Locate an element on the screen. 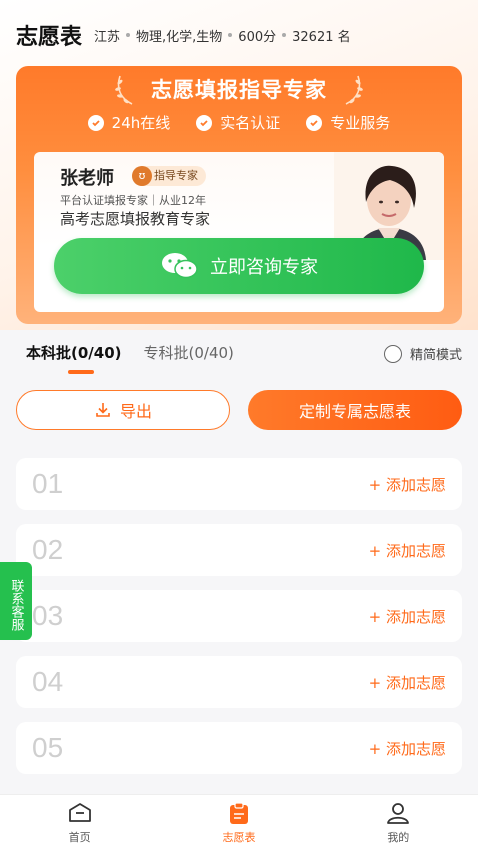 The image size is (478, 850). radio-button is located at coordinates (392, 353).